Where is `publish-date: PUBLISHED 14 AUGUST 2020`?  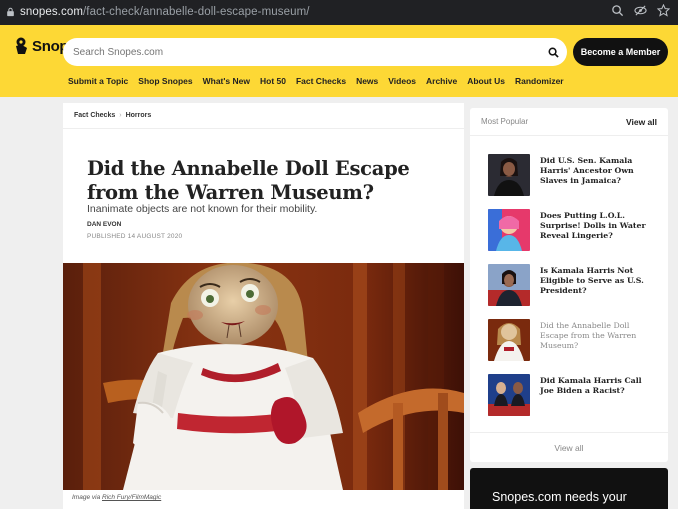 publish-date: PUBLISHED 14 AUGUST 2020 is located at coordinates (135, 236).